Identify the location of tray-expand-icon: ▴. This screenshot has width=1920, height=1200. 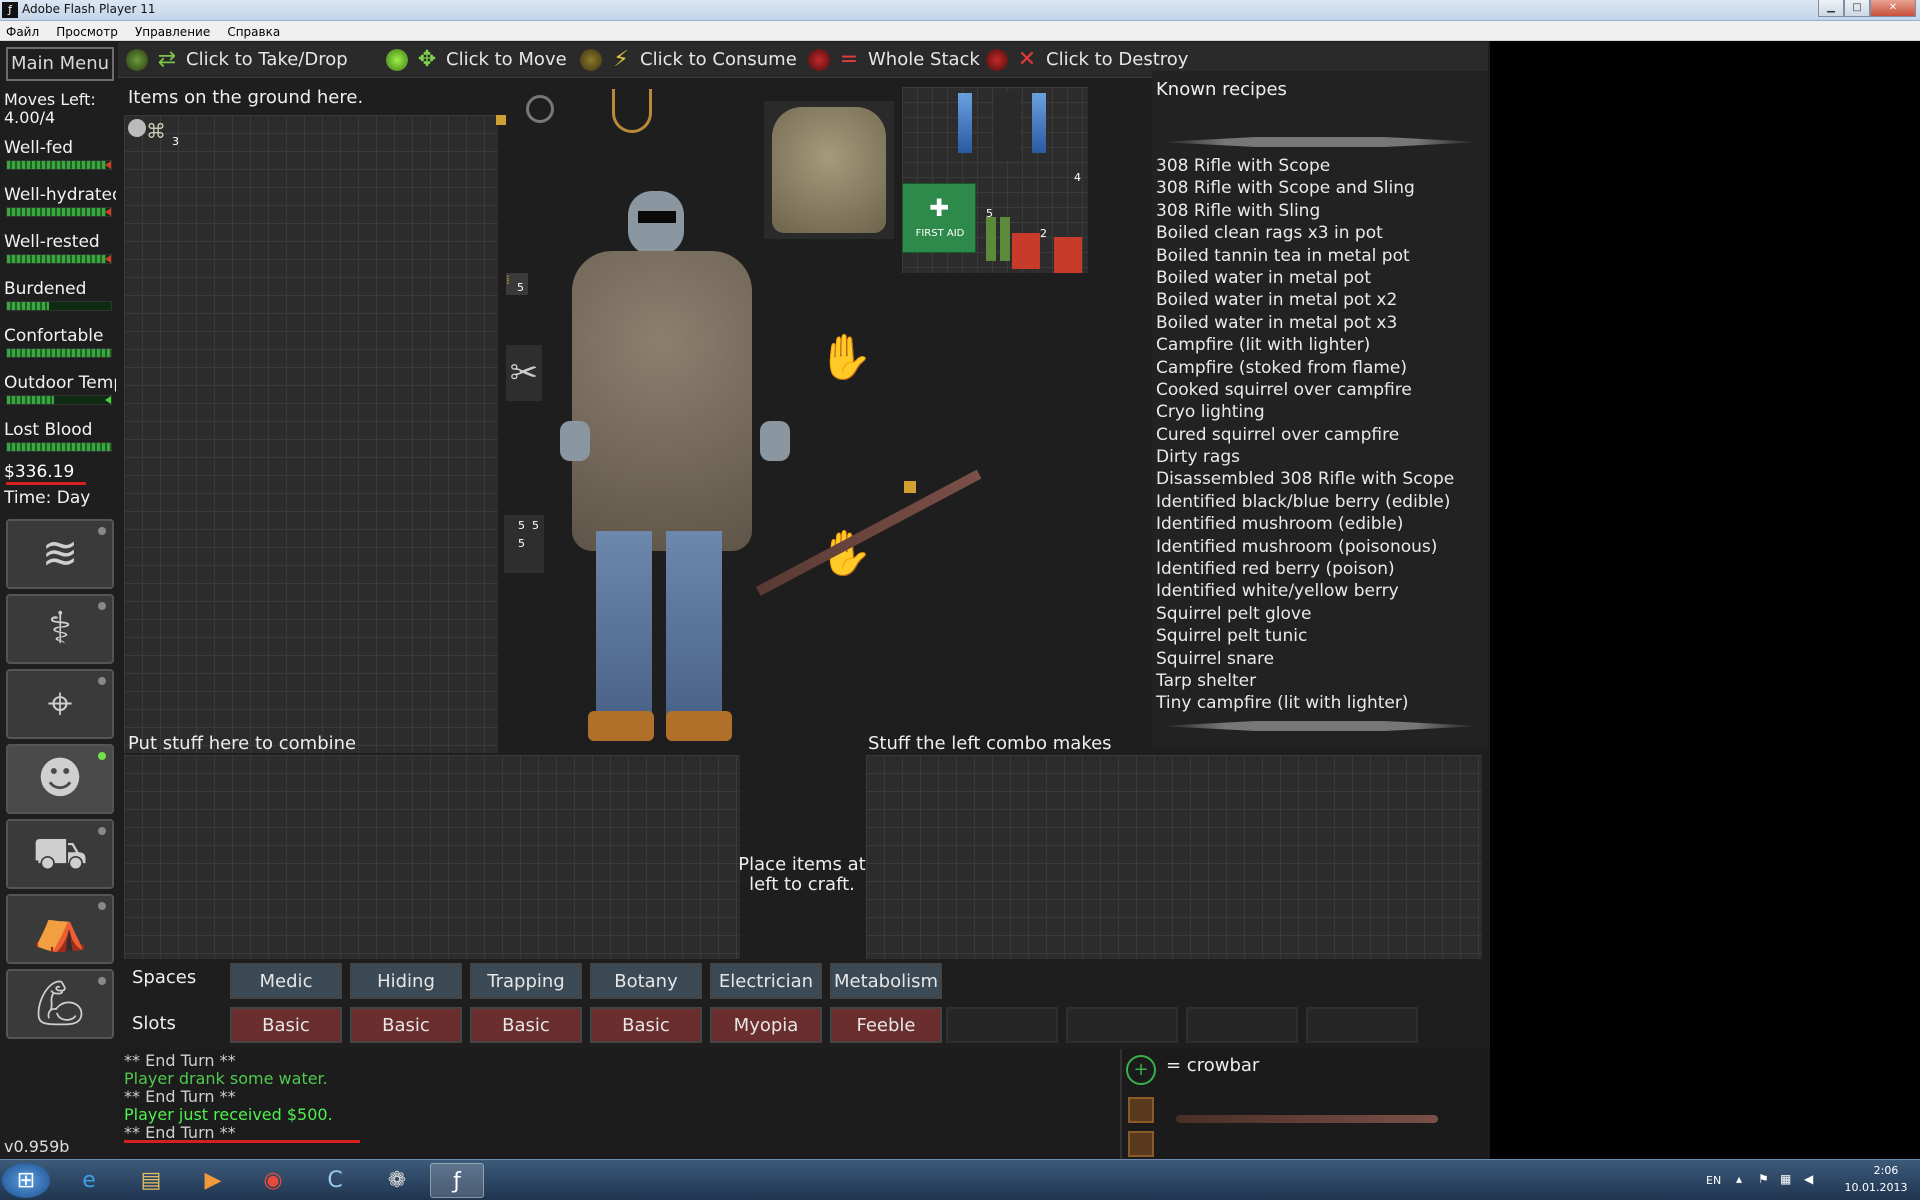
(1739, 1179).